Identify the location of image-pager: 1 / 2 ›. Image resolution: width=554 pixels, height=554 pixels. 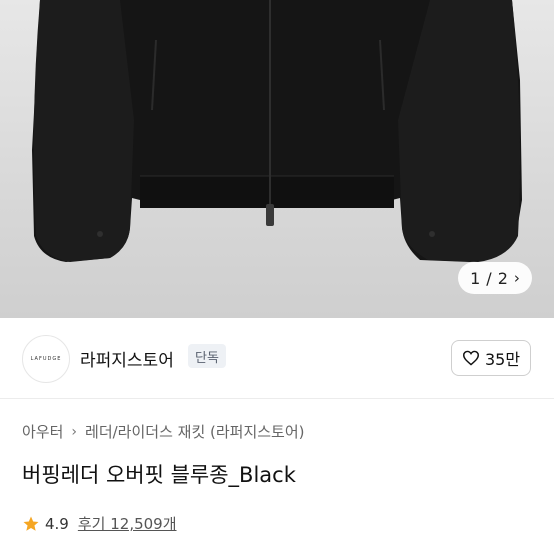
(495, 278).